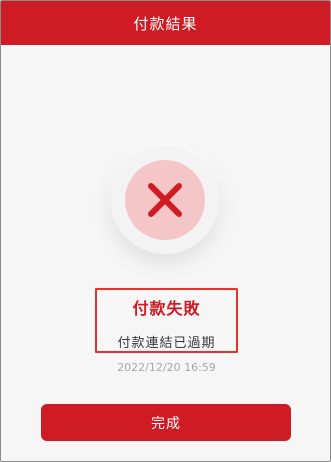 The width and height of the screenshot is (331, 462). What do you see at coordinates (166, 308) in the screenshot?
I see `result-title: 付款失敗` at bounding box center [166, 308].